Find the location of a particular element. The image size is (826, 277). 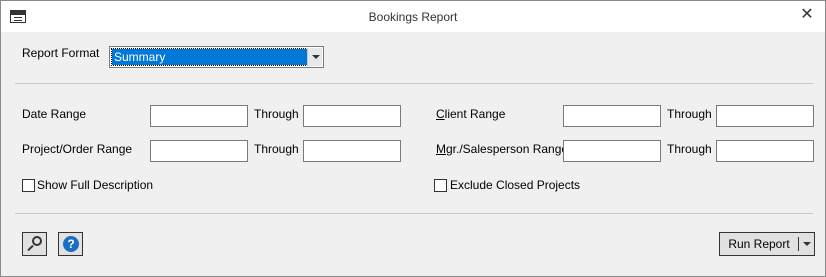

client-range-from-input is located at coordinates (612, 116).